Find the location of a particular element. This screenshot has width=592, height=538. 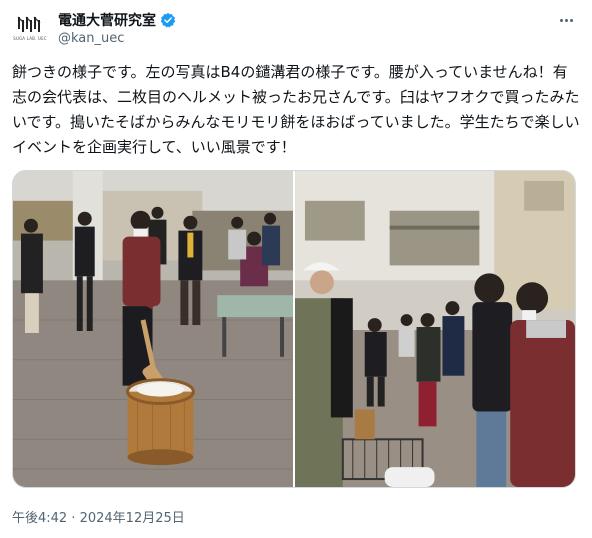

display-name: 電通大菅研究室 is located at coordinates (107, 20).